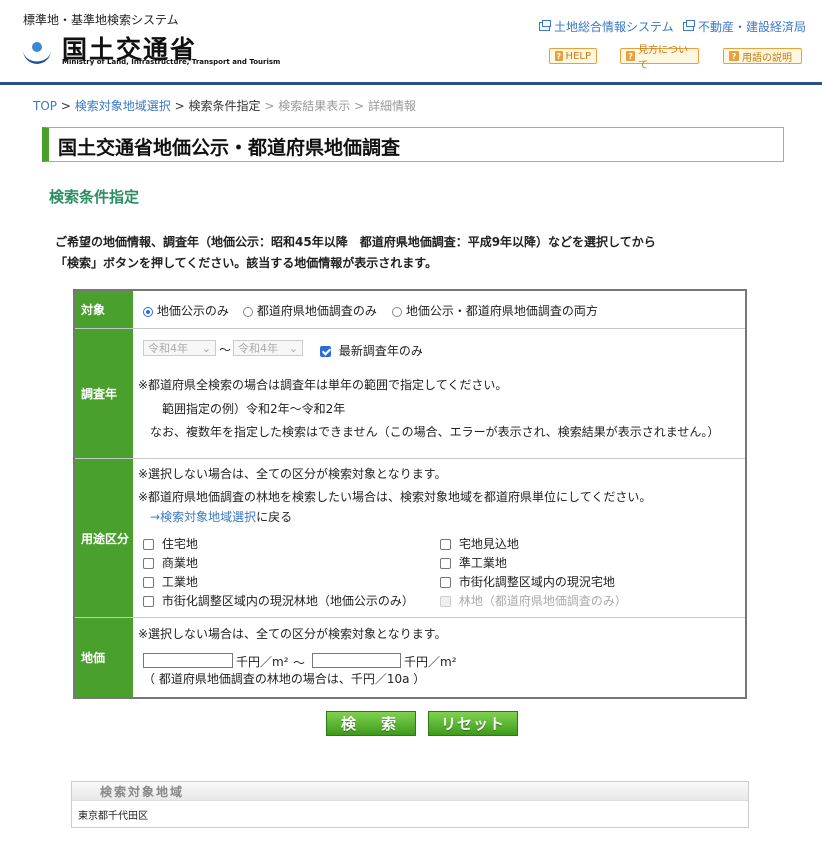 The width and height of the screenshot is (822, 847). Describe the element at coordinates (501, 311) in the screenshot. I see `target-option-both-label: 地価公示・都道府県地価調査の両方` at that location.